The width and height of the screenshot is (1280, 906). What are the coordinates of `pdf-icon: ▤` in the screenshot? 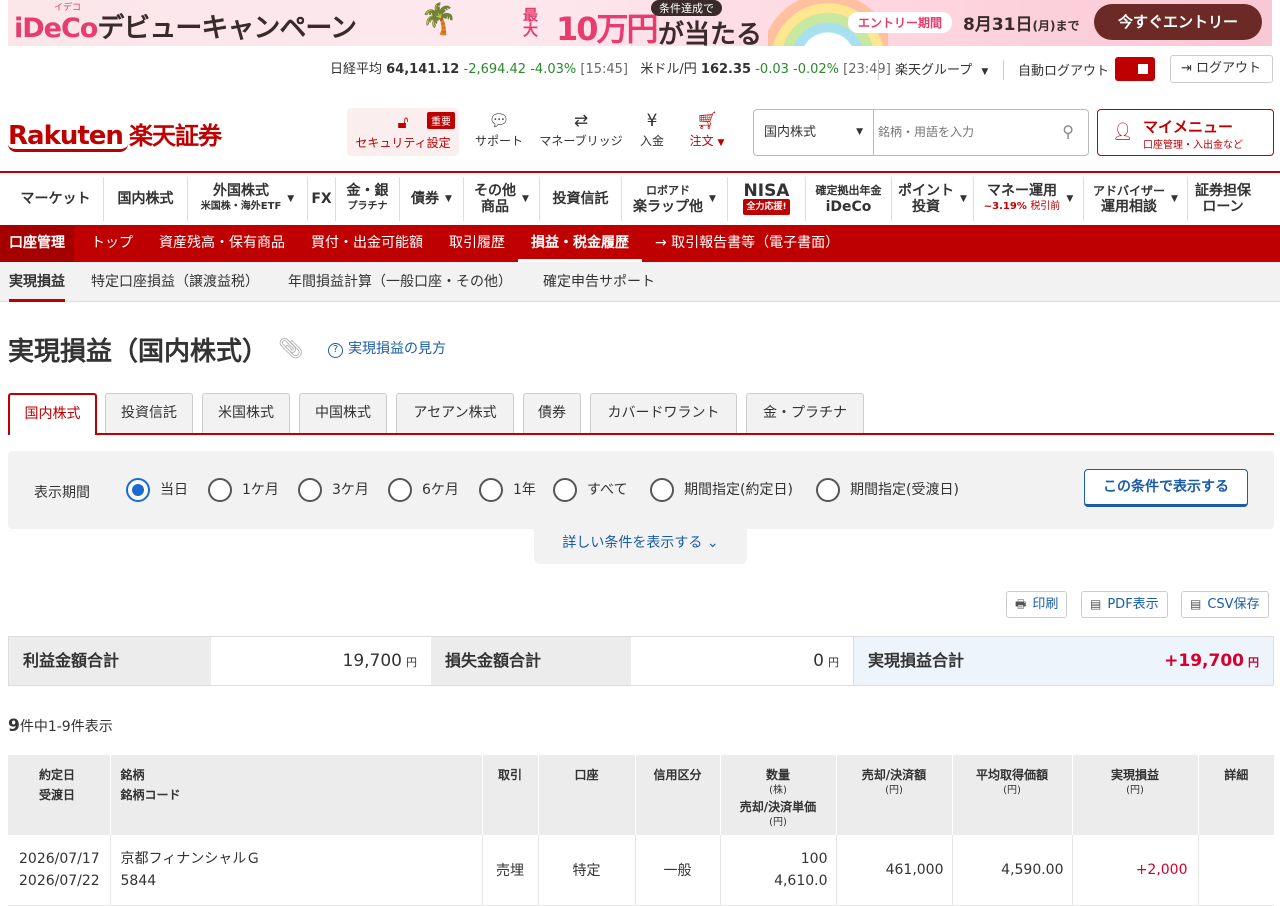 It's located at (1096, 604).